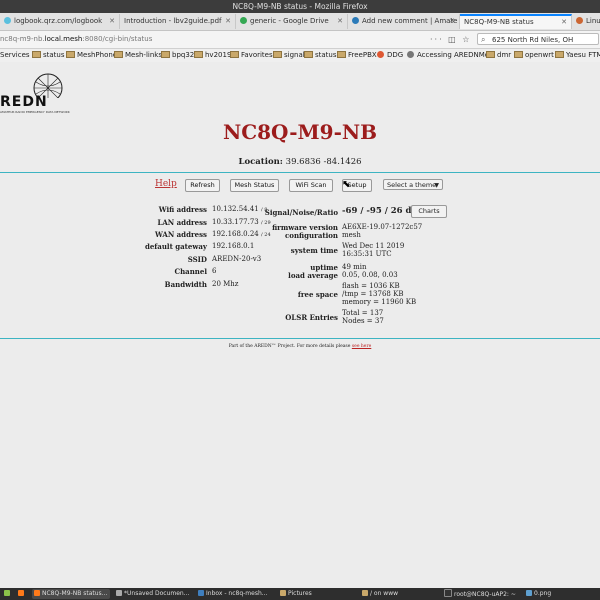 This screenshot has width=600, height=600. What do you see at coordinates (300, 132) in the screenshot?
I see `node-name: NC8Q-M9-NB` at bounding box center [300, 132].